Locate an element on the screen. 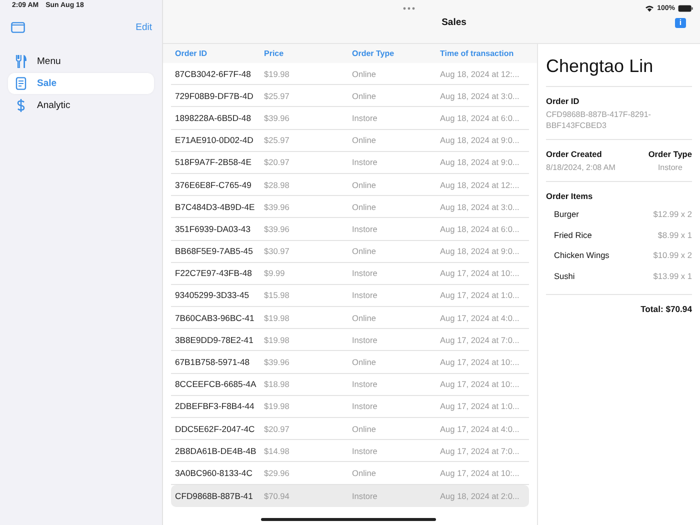  table-cell-text: 518F9A7F-2B58-4E is located at coordinates (213, 162).